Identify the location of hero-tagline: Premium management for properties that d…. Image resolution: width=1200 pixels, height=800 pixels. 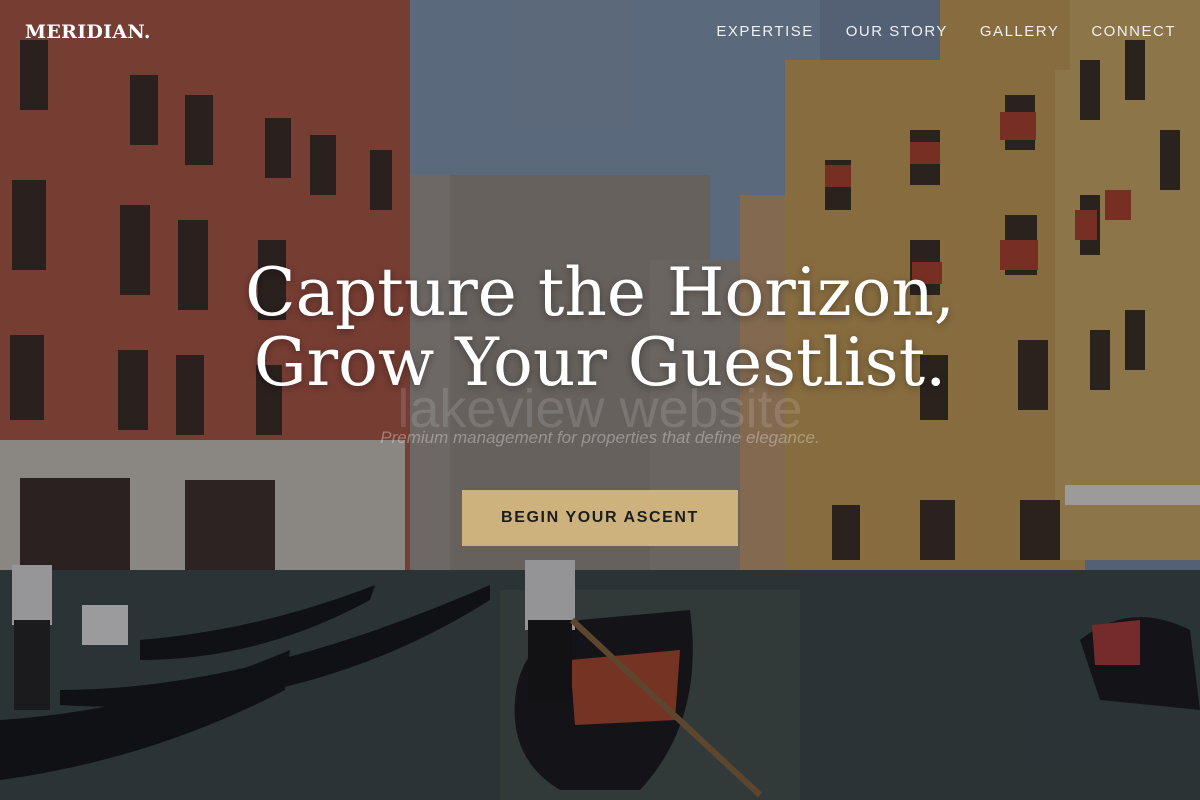
(600, 437).